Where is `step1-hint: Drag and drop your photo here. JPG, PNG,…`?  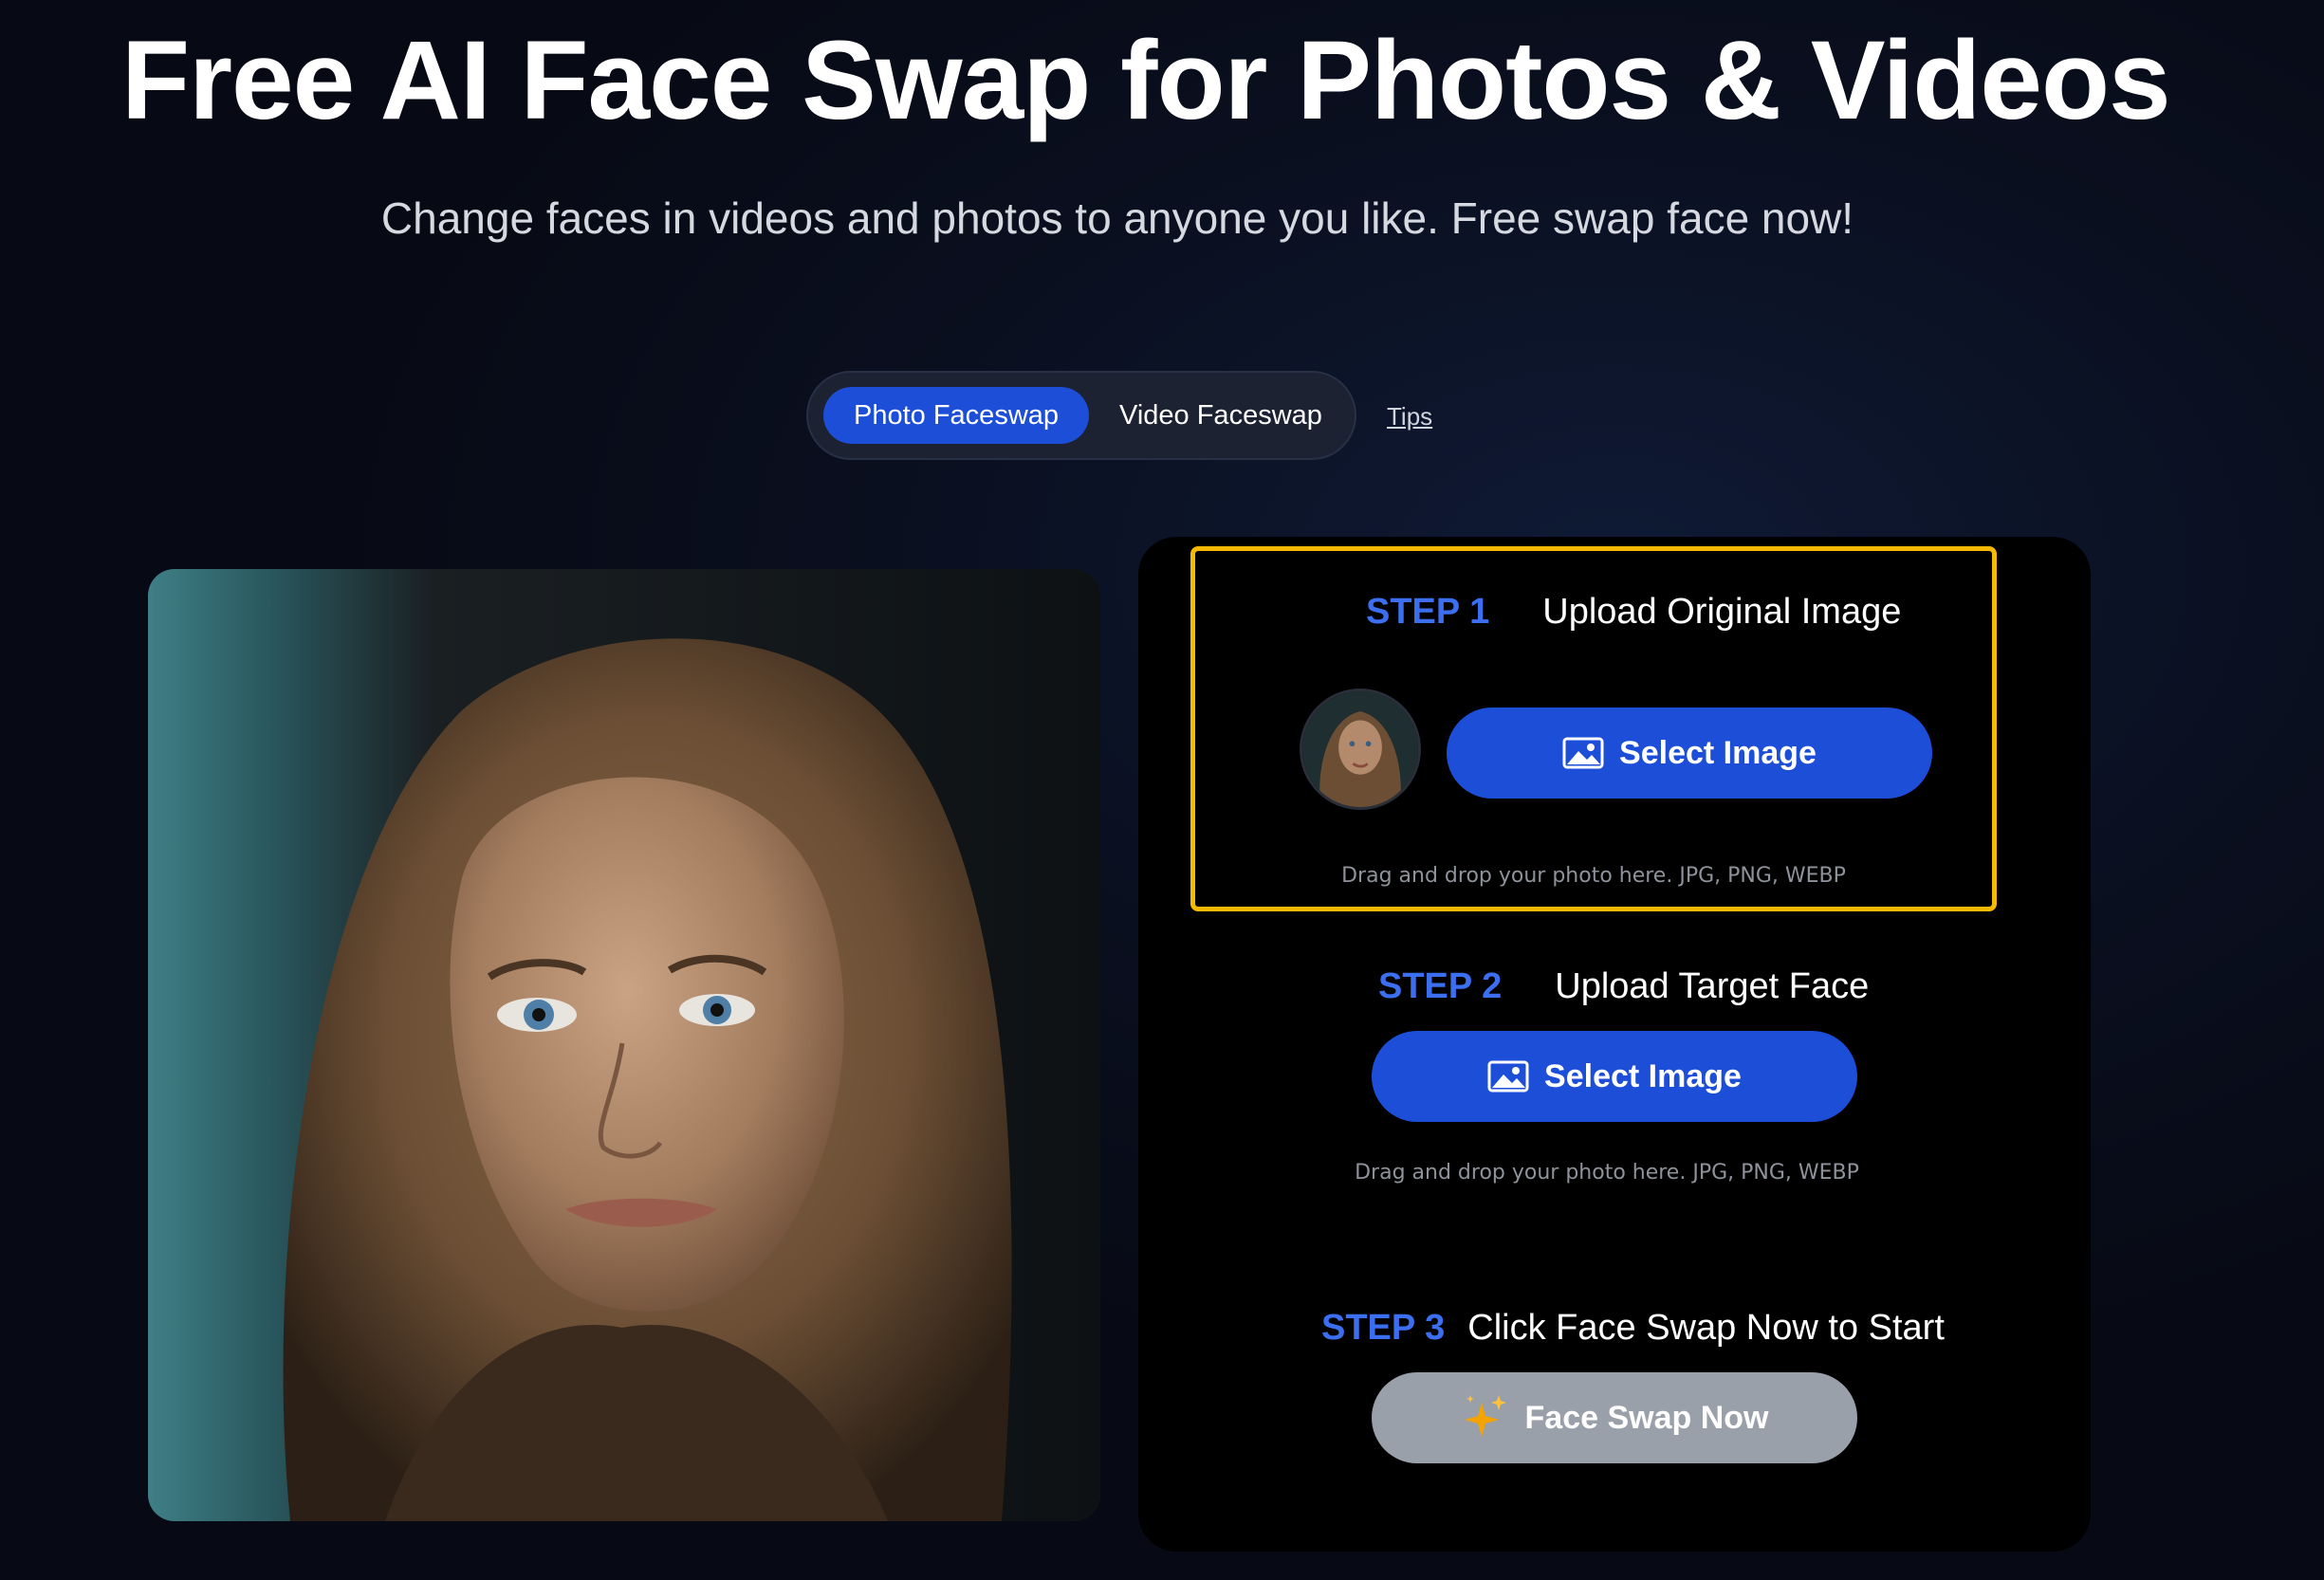 step1-hint: Drag and drop your photo here. JPG, PNG,… is located at coordinates (1594, 876).